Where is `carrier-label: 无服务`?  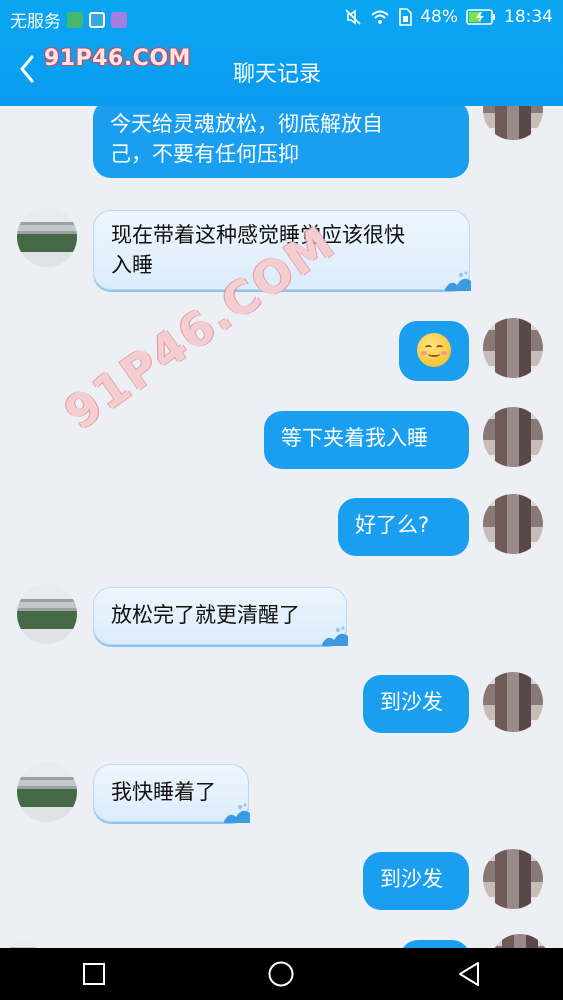 carrier-label: 无服务 is located at coordinates (35, 22).